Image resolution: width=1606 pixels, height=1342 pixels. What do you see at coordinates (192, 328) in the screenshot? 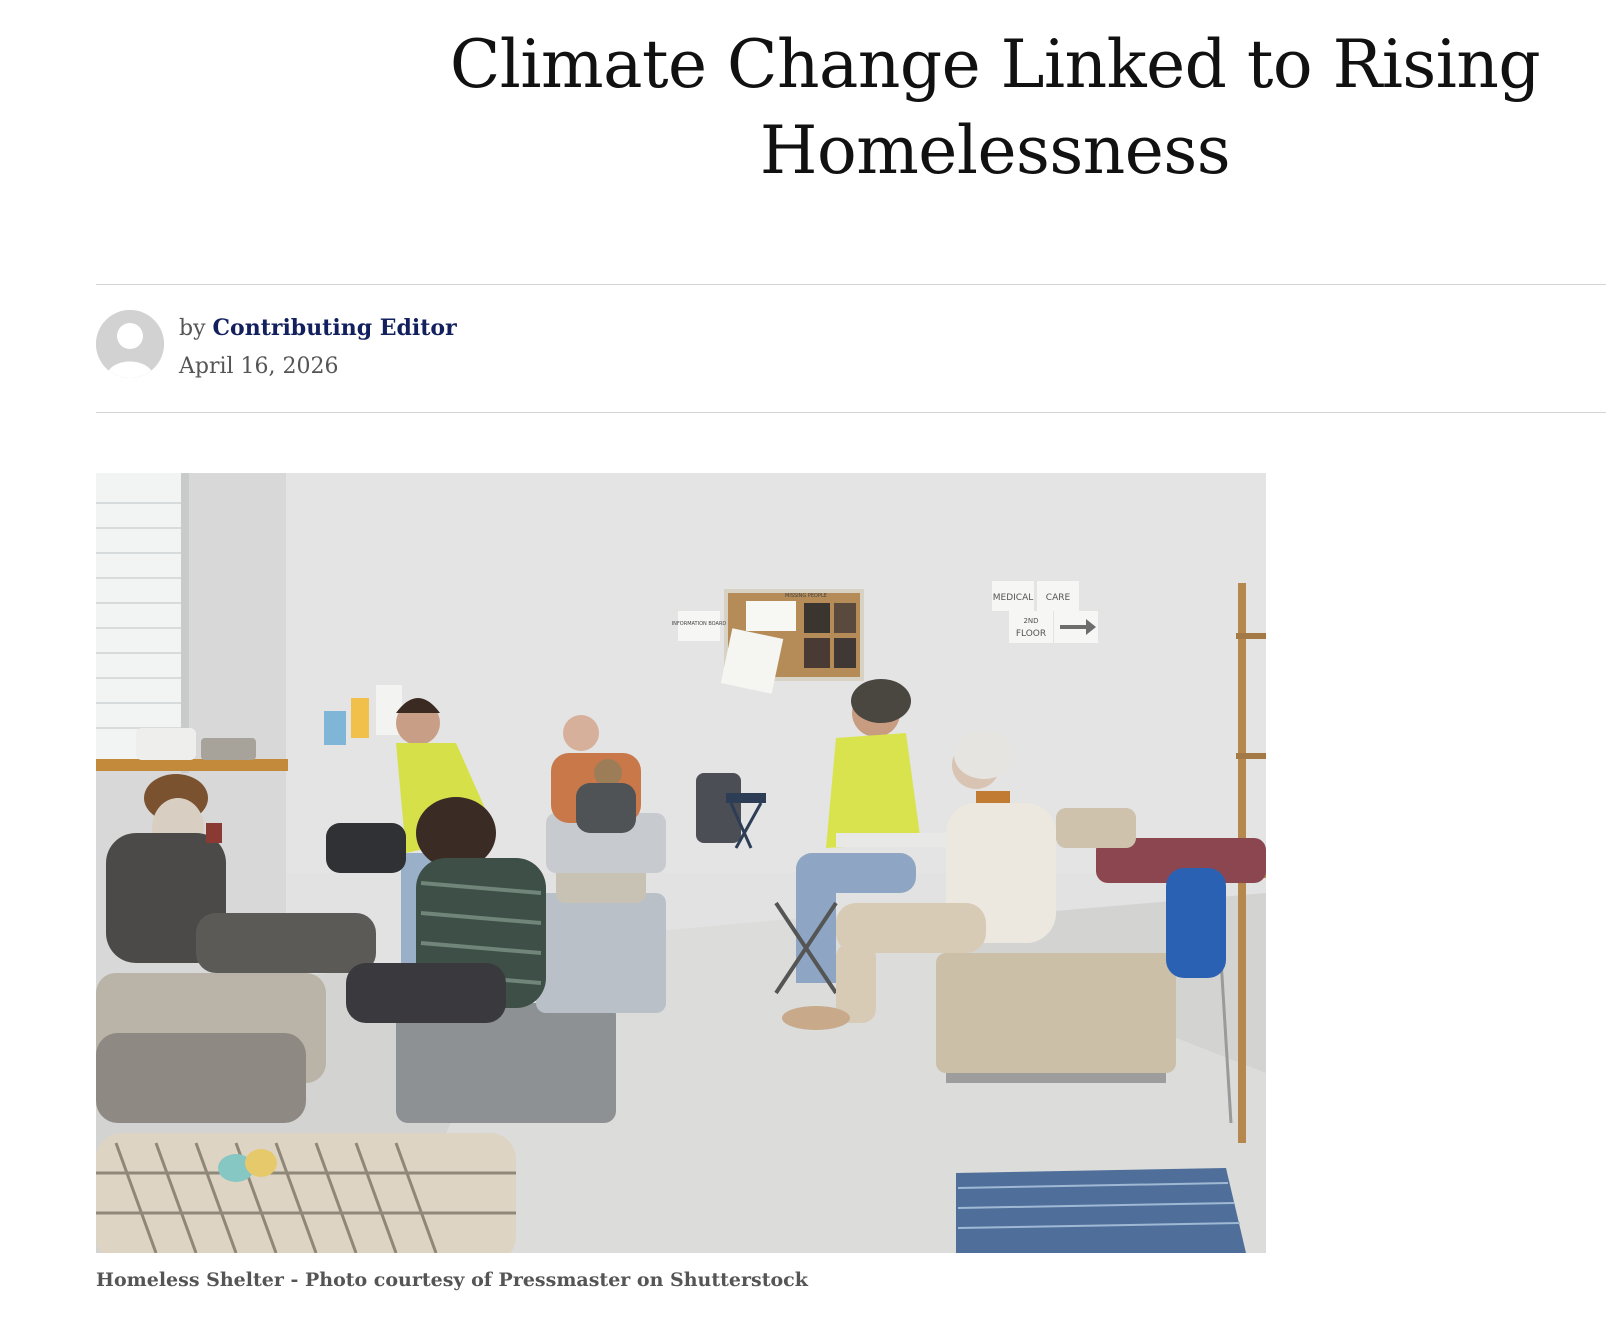
I see `byline-prefix: by` at bounding box center [192, 328].